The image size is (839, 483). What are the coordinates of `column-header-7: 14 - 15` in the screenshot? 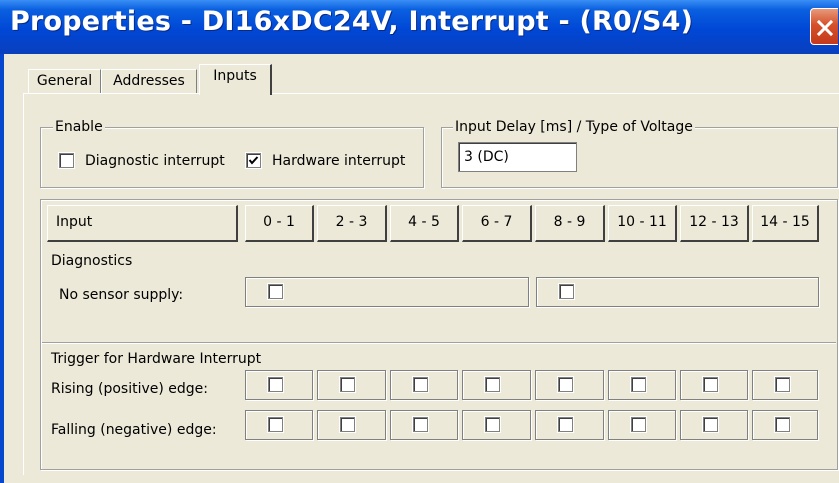 It's located at (785, 223).